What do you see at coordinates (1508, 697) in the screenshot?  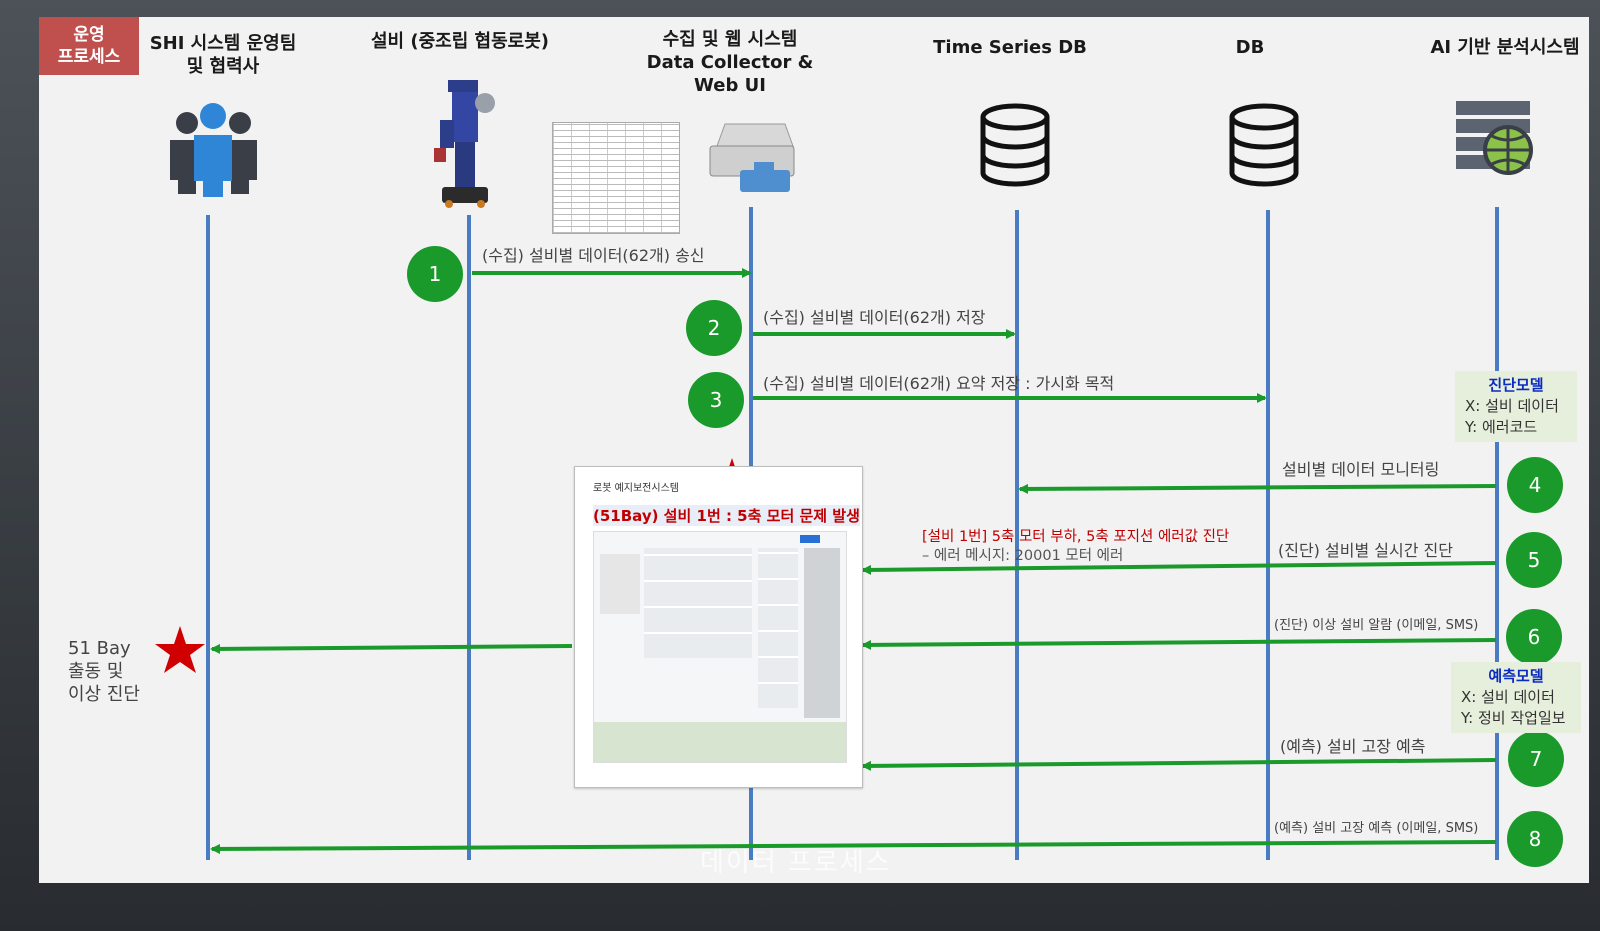 I see `prediction-model-x: X: 설비 데이터` at bounding box center [1508, 697].